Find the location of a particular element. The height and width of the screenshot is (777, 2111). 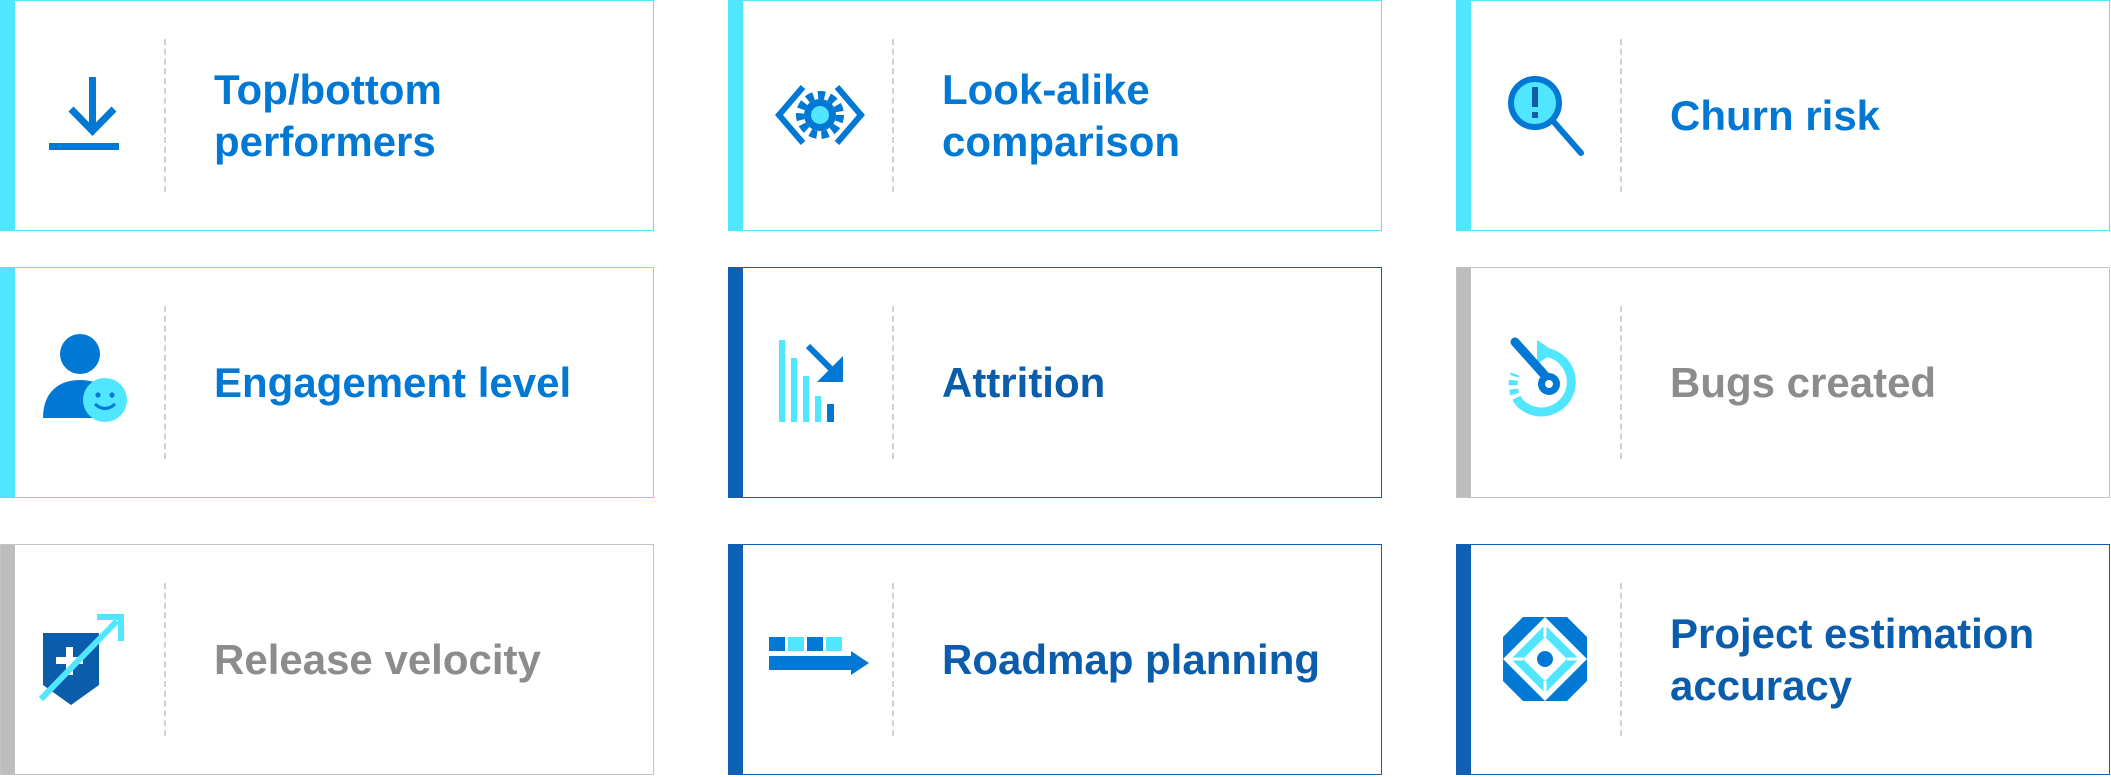

roadmap-arrow-icon is located at coordinates (820, 659).